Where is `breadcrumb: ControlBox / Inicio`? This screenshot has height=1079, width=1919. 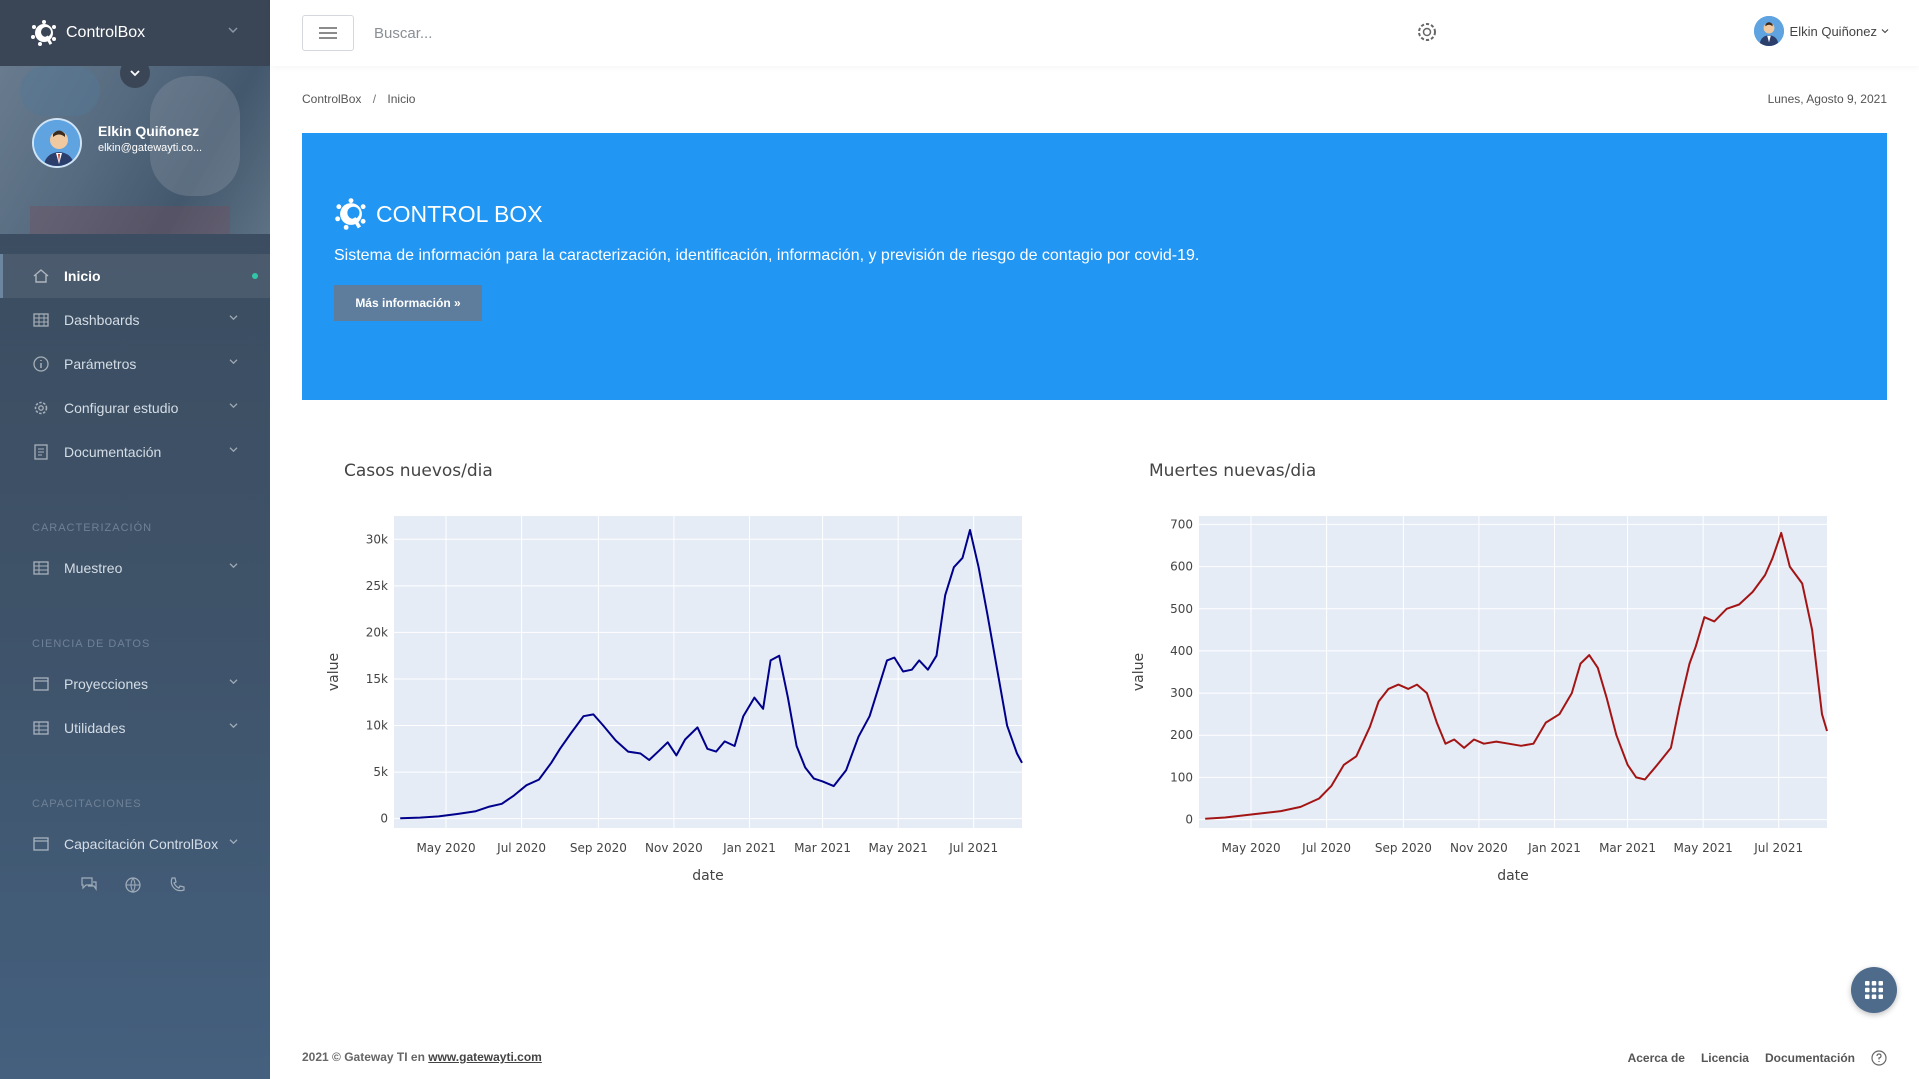
breadcrumb: ControlBox / Inicio is located at coordinates (358, 99).